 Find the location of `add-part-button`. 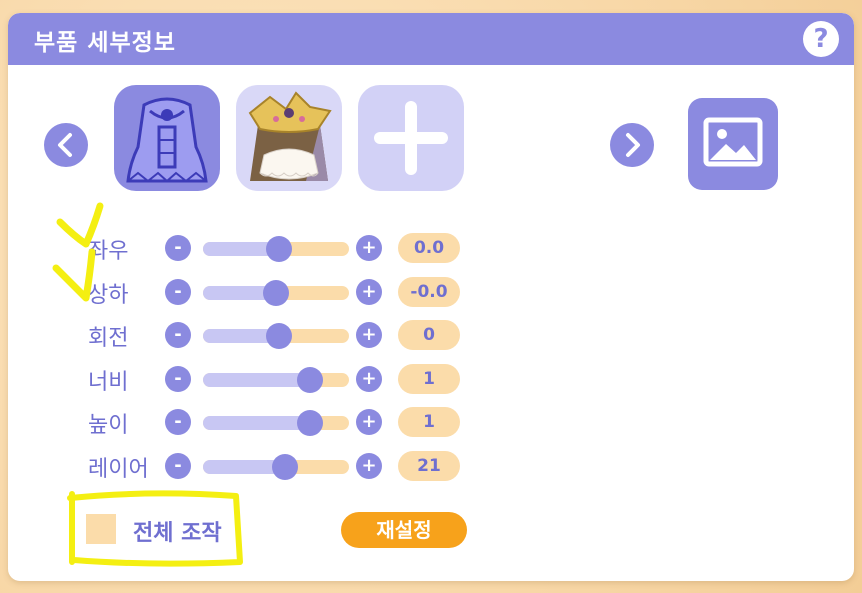

add-part-button is located at coordinates (411, 138).